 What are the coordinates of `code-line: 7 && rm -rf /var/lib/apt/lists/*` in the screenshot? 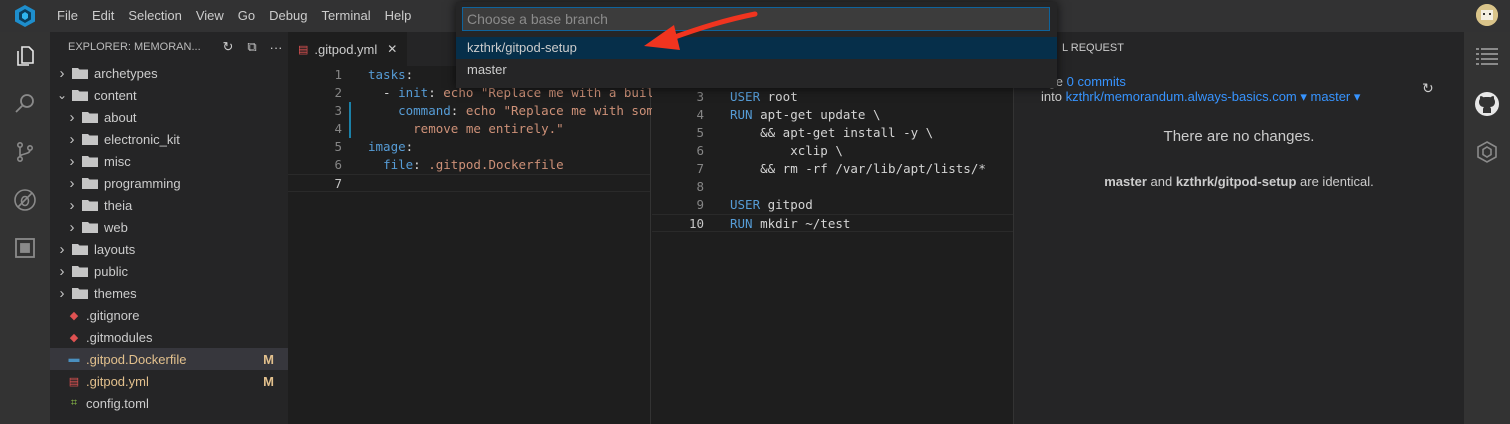 It's located at (832, 169).